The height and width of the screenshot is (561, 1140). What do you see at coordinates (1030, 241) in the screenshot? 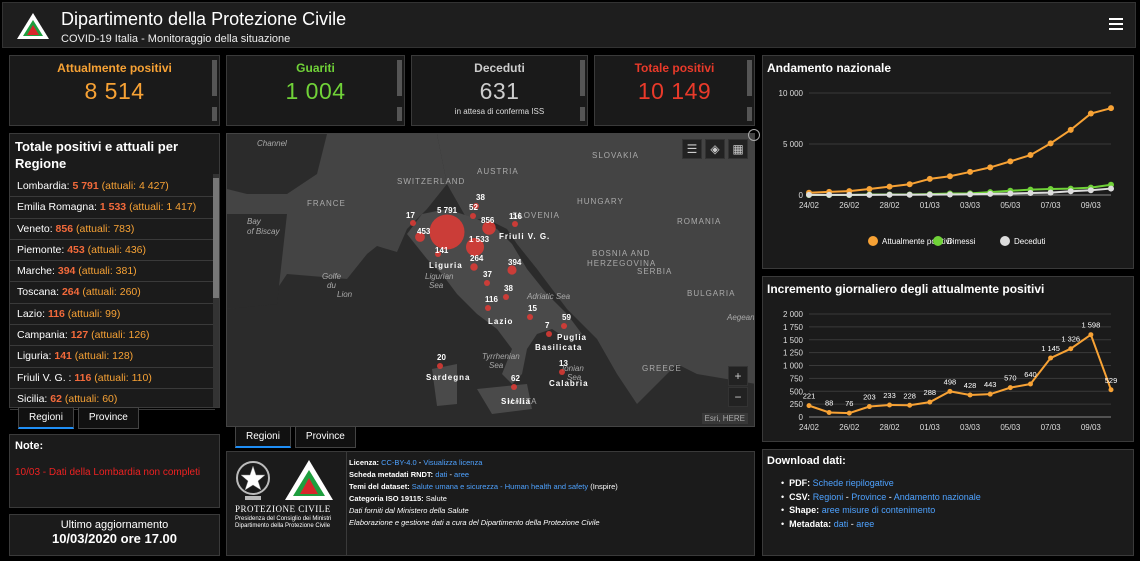
I see `legend-label: Deceduti` at bounding box center [1030, 241].